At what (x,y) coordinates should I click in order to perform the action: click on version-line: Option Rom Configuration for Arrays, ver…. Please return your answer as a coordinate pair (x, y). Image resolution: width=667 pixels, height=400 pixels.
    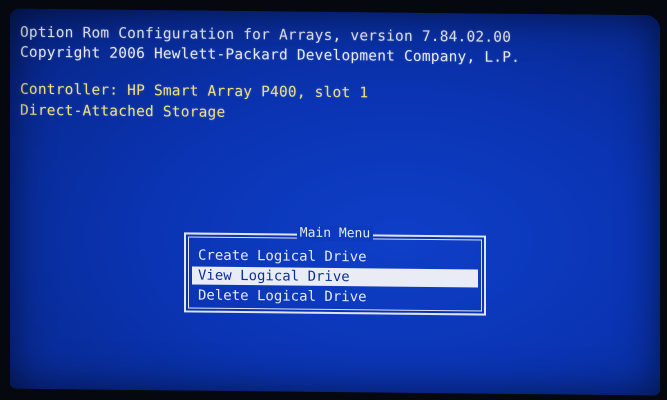
    Looking at the image, I should click on (266, 35).